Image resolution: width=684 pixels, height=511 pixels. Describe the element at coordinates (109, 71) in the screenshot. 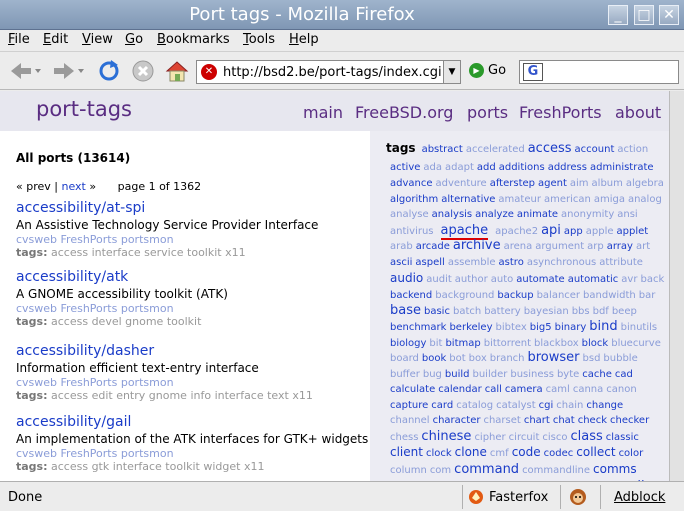

I see `reload-button` at that location.